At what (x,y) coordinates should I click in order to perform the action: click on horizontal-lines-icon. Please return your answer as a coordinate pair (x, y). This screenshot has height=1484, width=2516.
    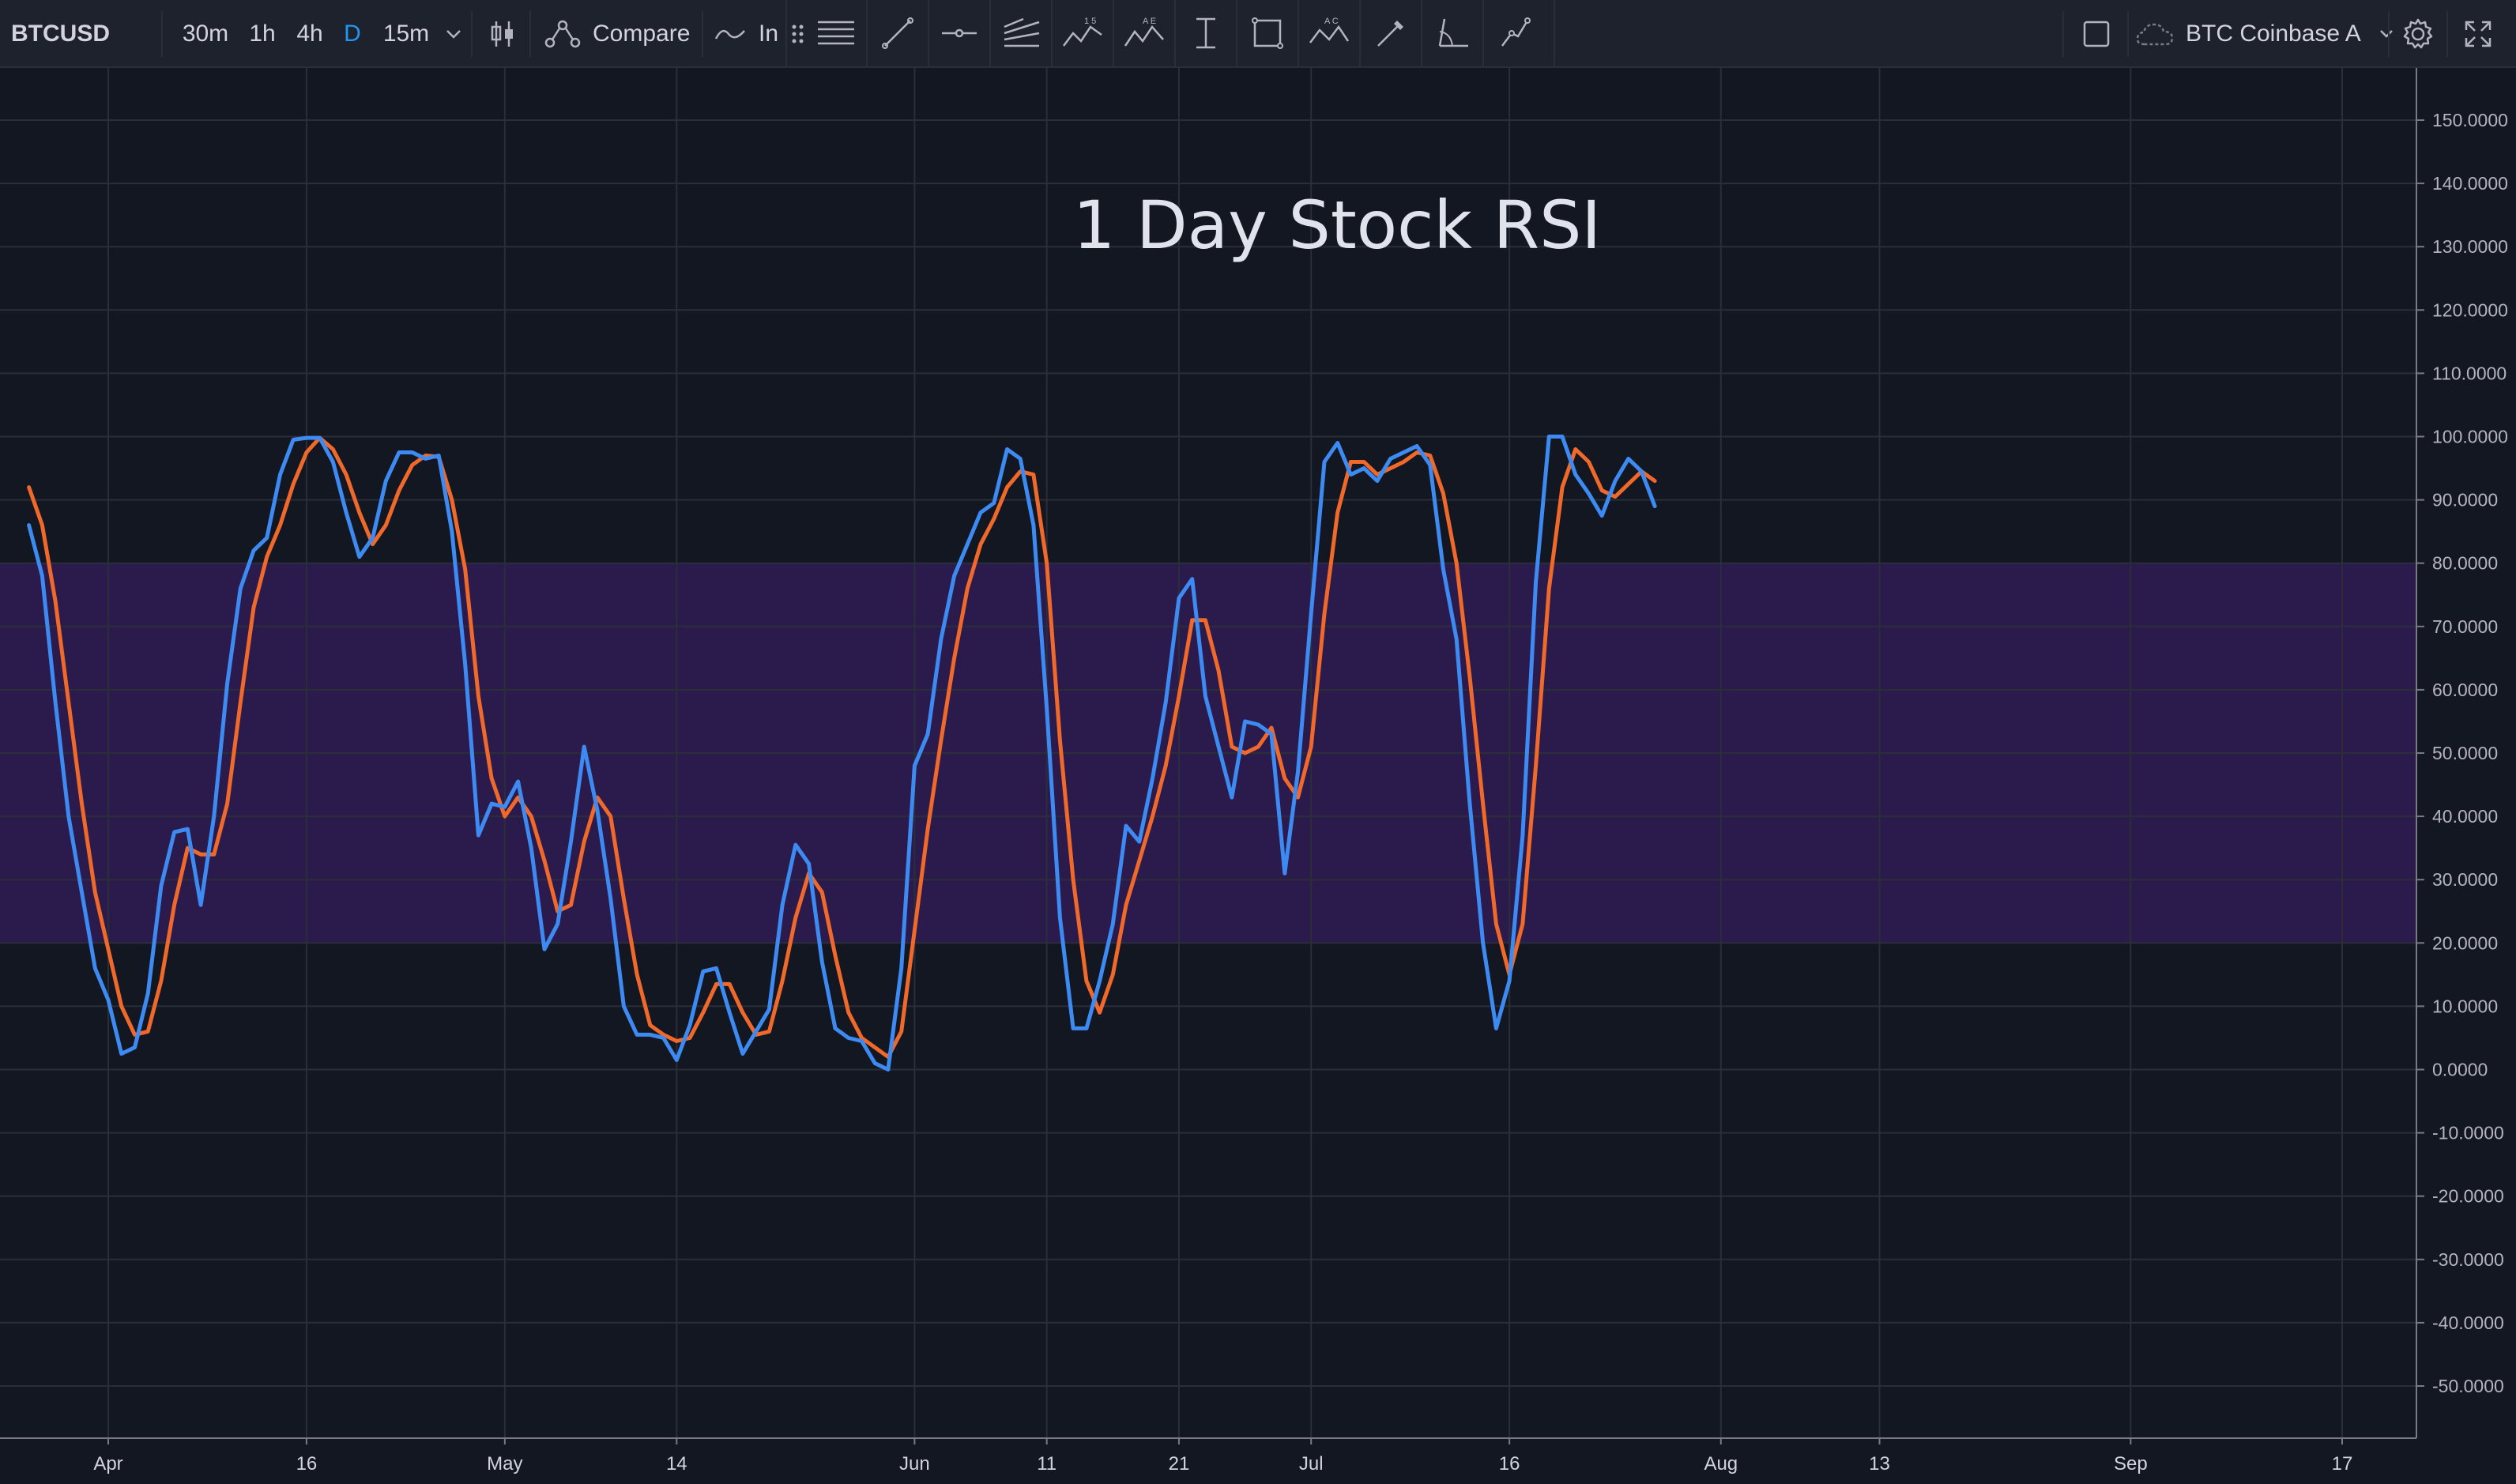
    Looking at the image, I should click on (837, 33).